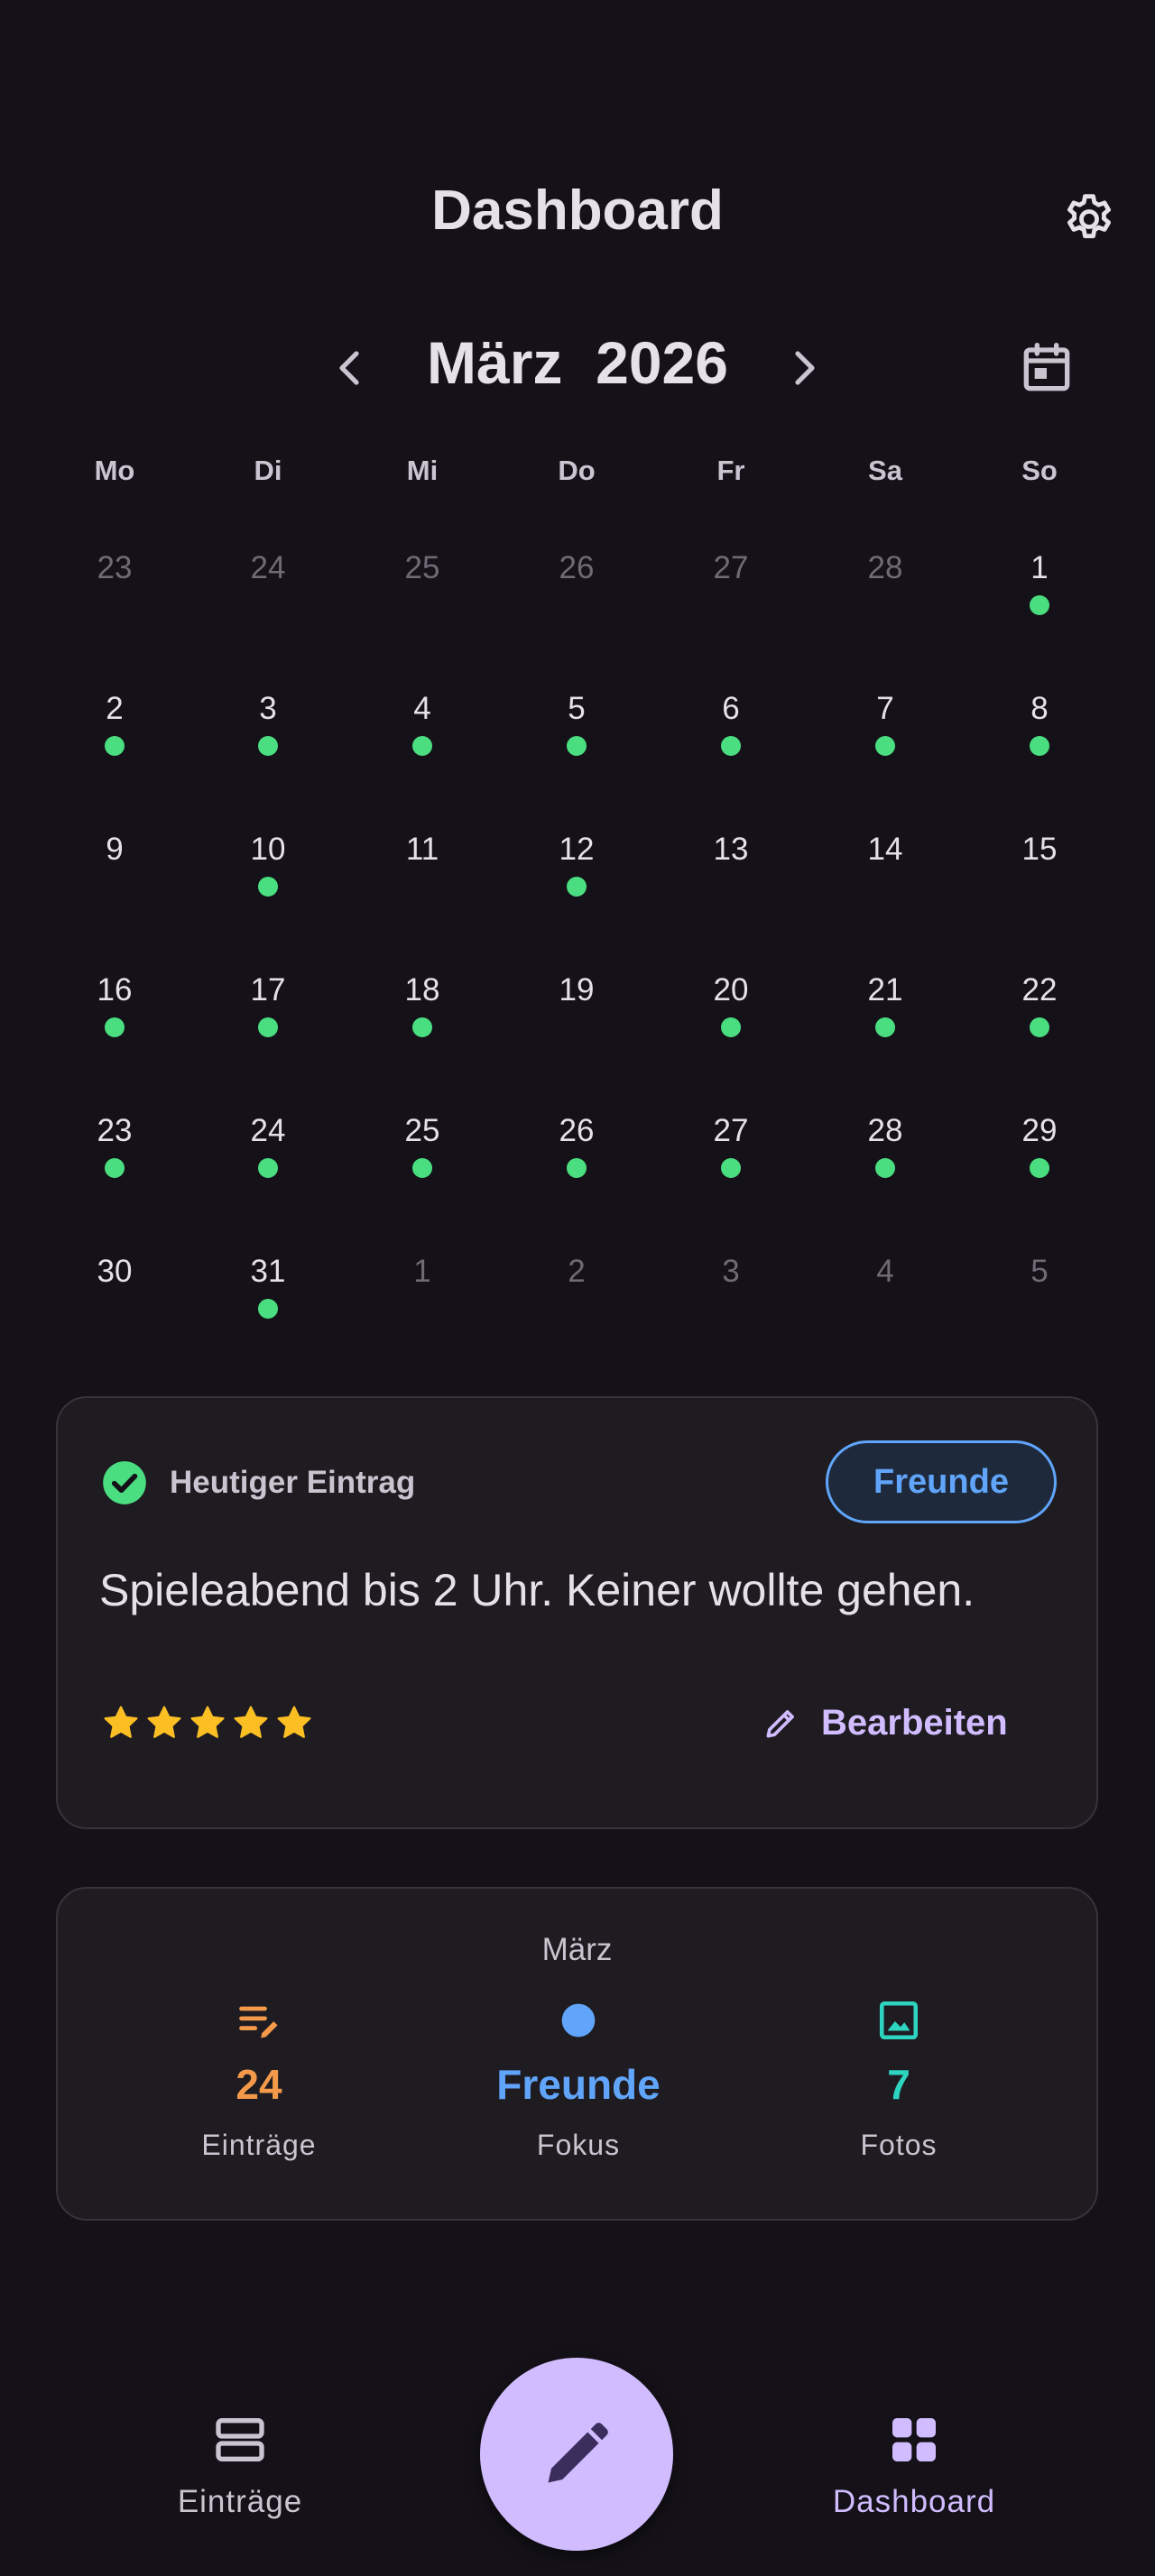  What do you see at coordinates (577, 2054) in the screenshot?
I see `month-stats-card: März 24 Einträge Freunde Fokus 7 Fotos` at bounding box center [577, 2054].